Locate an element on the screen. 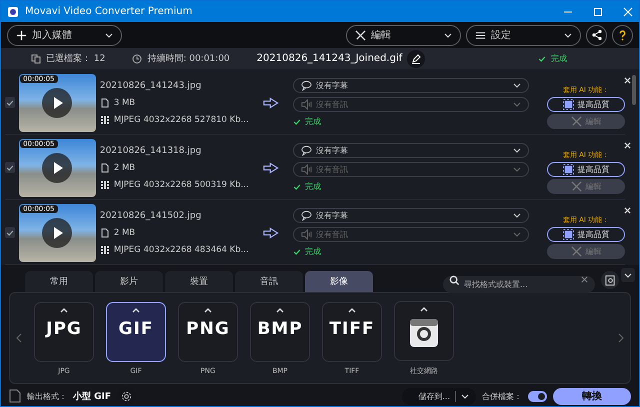 The height and width of the screenshot is (407, 640). format-card: TIFF is located at coordinates (352, 332).